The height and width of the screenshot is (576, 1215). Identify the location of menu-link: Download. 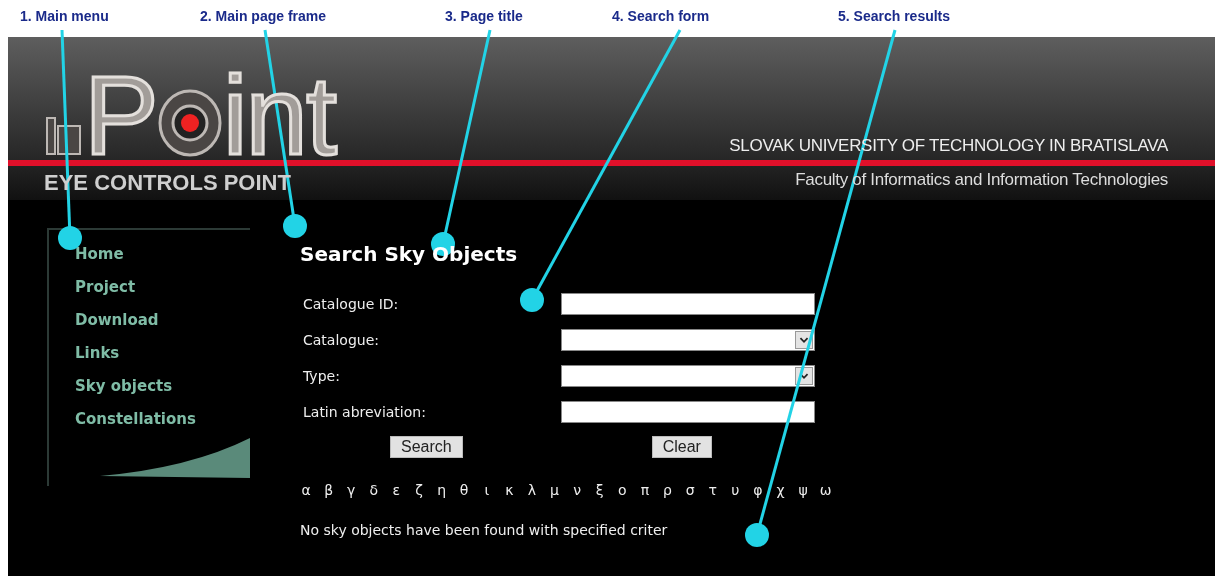
(162, 320).